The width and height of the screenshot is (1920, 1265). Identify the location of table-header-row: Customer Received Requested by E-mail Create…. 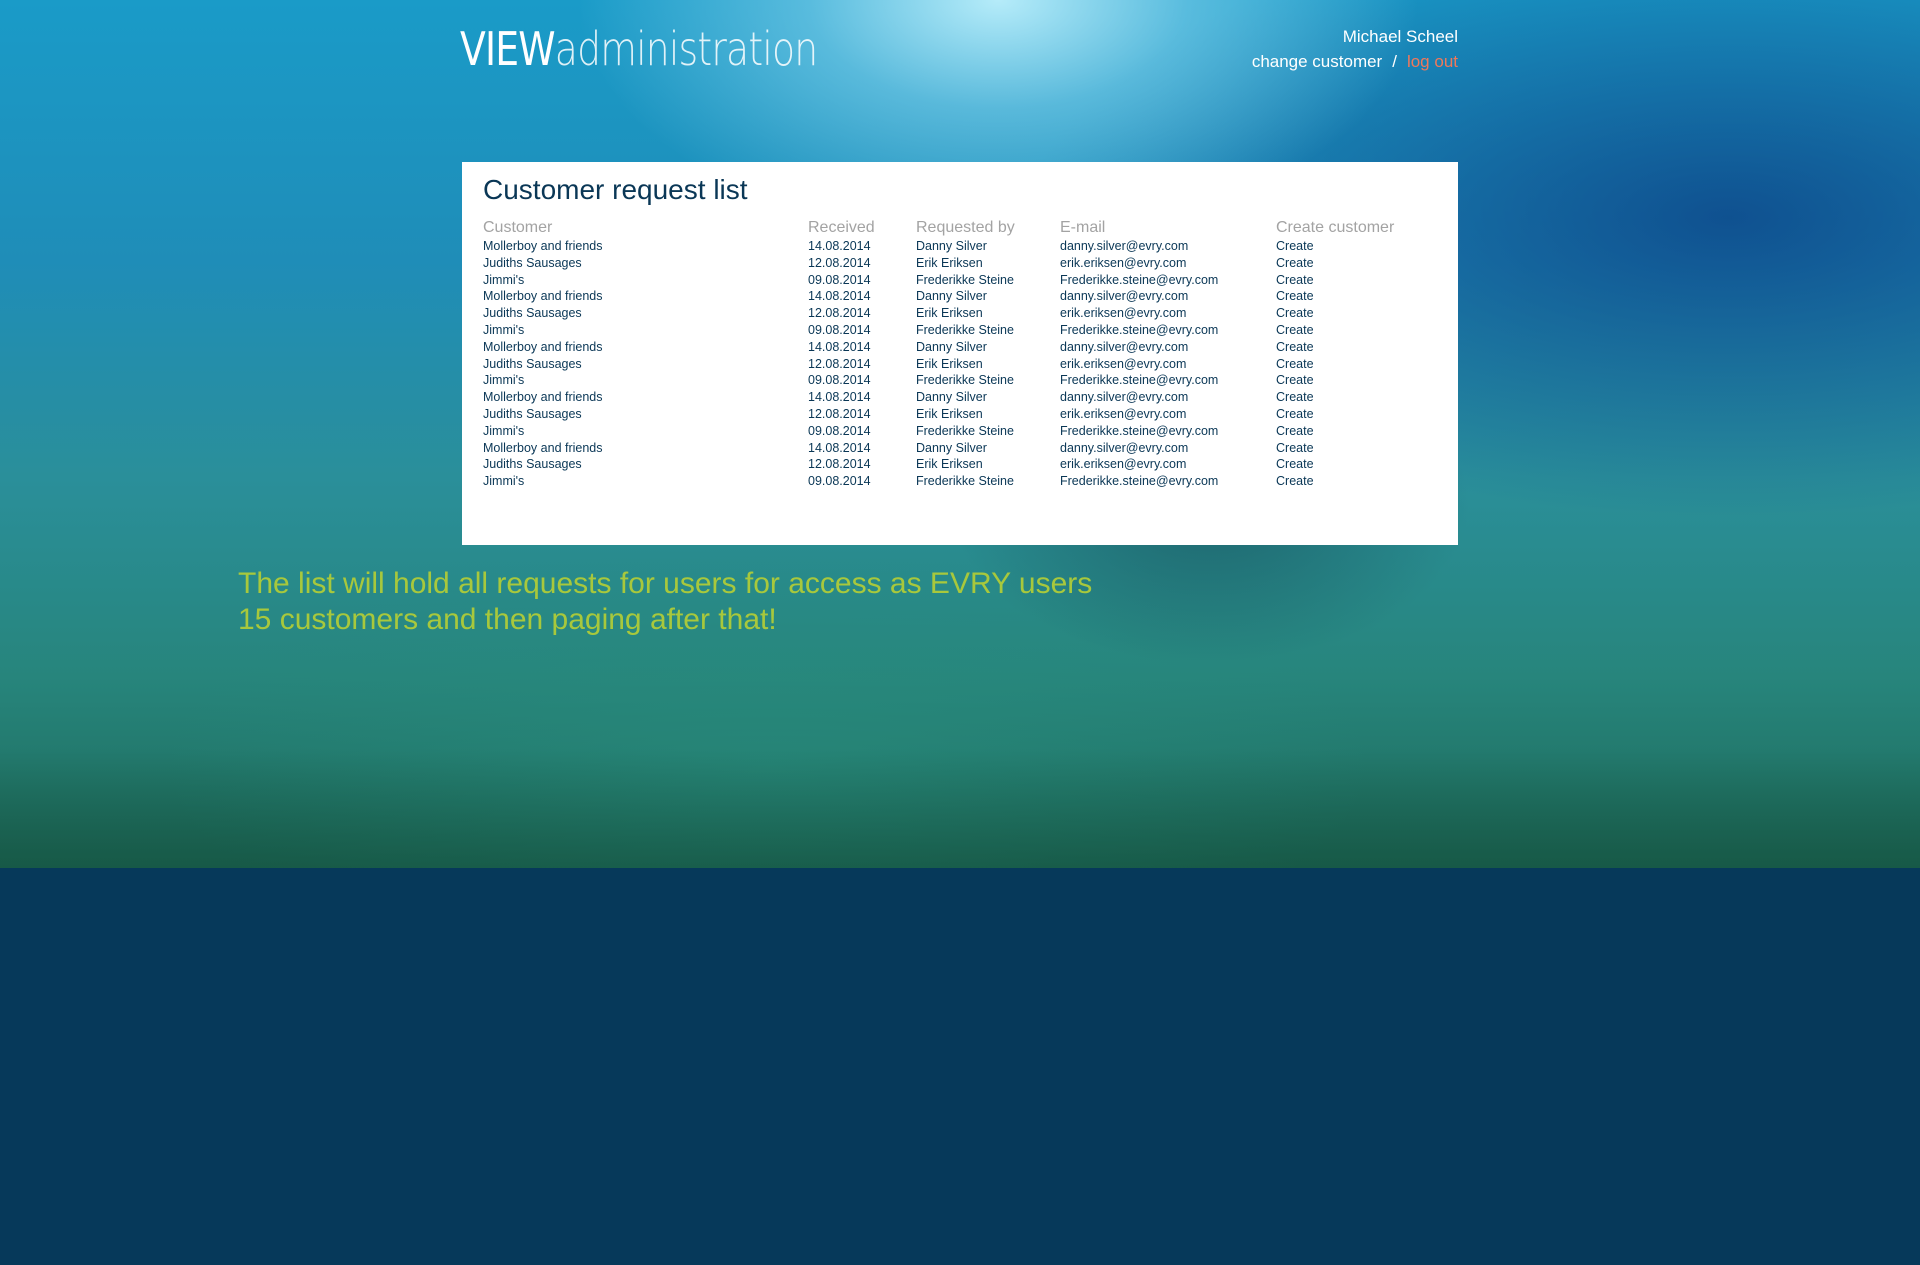
(960, 228).